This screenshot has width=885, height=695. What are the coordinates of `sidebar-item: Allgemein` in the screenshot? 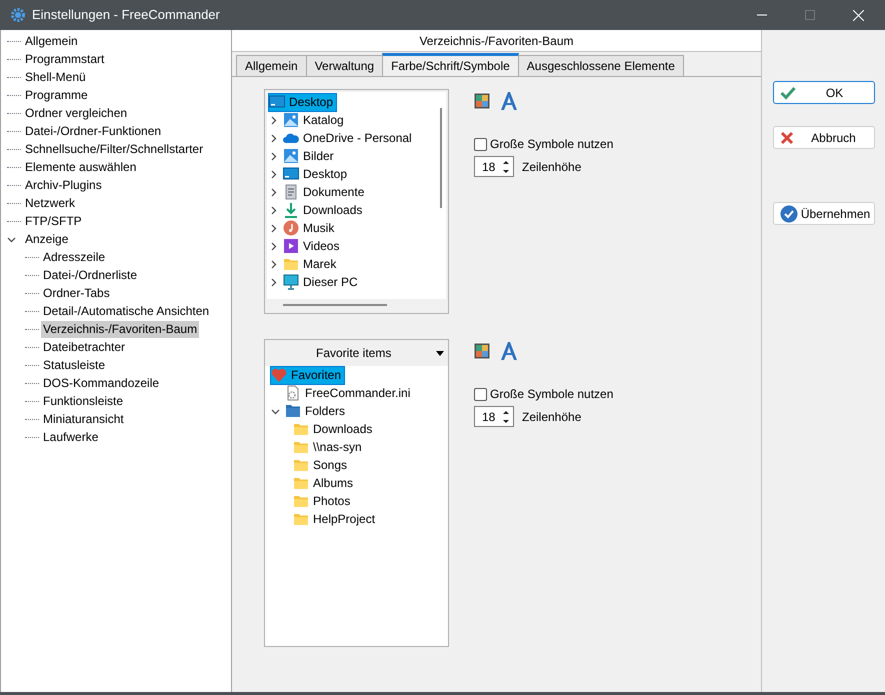 It's located at (51, 41).